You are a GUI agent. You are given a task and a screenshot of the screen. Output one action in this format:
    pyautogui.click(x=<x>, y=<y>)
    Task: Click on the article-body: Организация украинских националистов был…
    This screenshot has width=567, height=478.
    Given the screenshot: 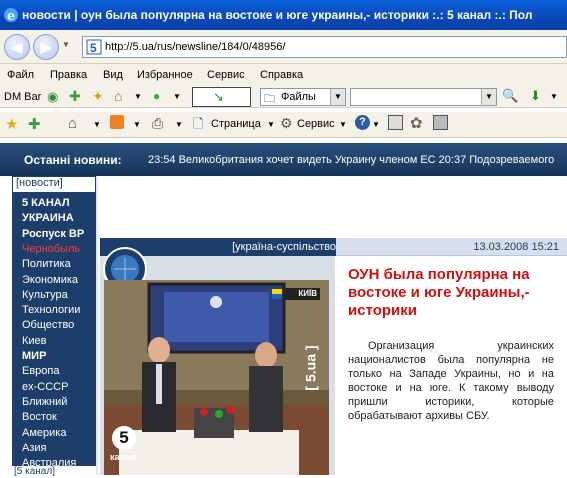 What is the action you would take?
    pyautogui.click(x=451, y=381)
    